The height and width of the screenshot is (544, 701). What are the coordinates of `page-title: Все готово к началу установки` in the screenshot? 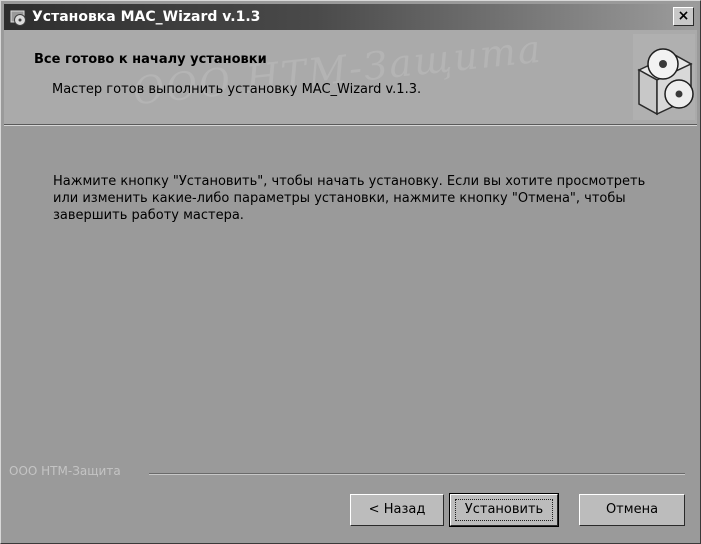 It's located at (150, 59).